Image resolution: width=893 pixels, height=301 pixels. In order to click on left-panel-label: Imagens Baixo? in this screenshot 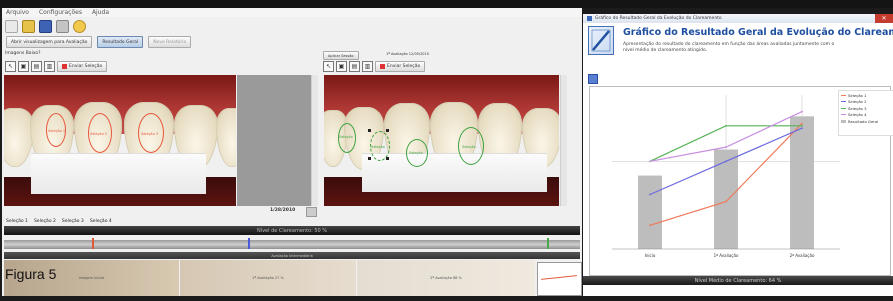, I will do `click(23, 53)`.